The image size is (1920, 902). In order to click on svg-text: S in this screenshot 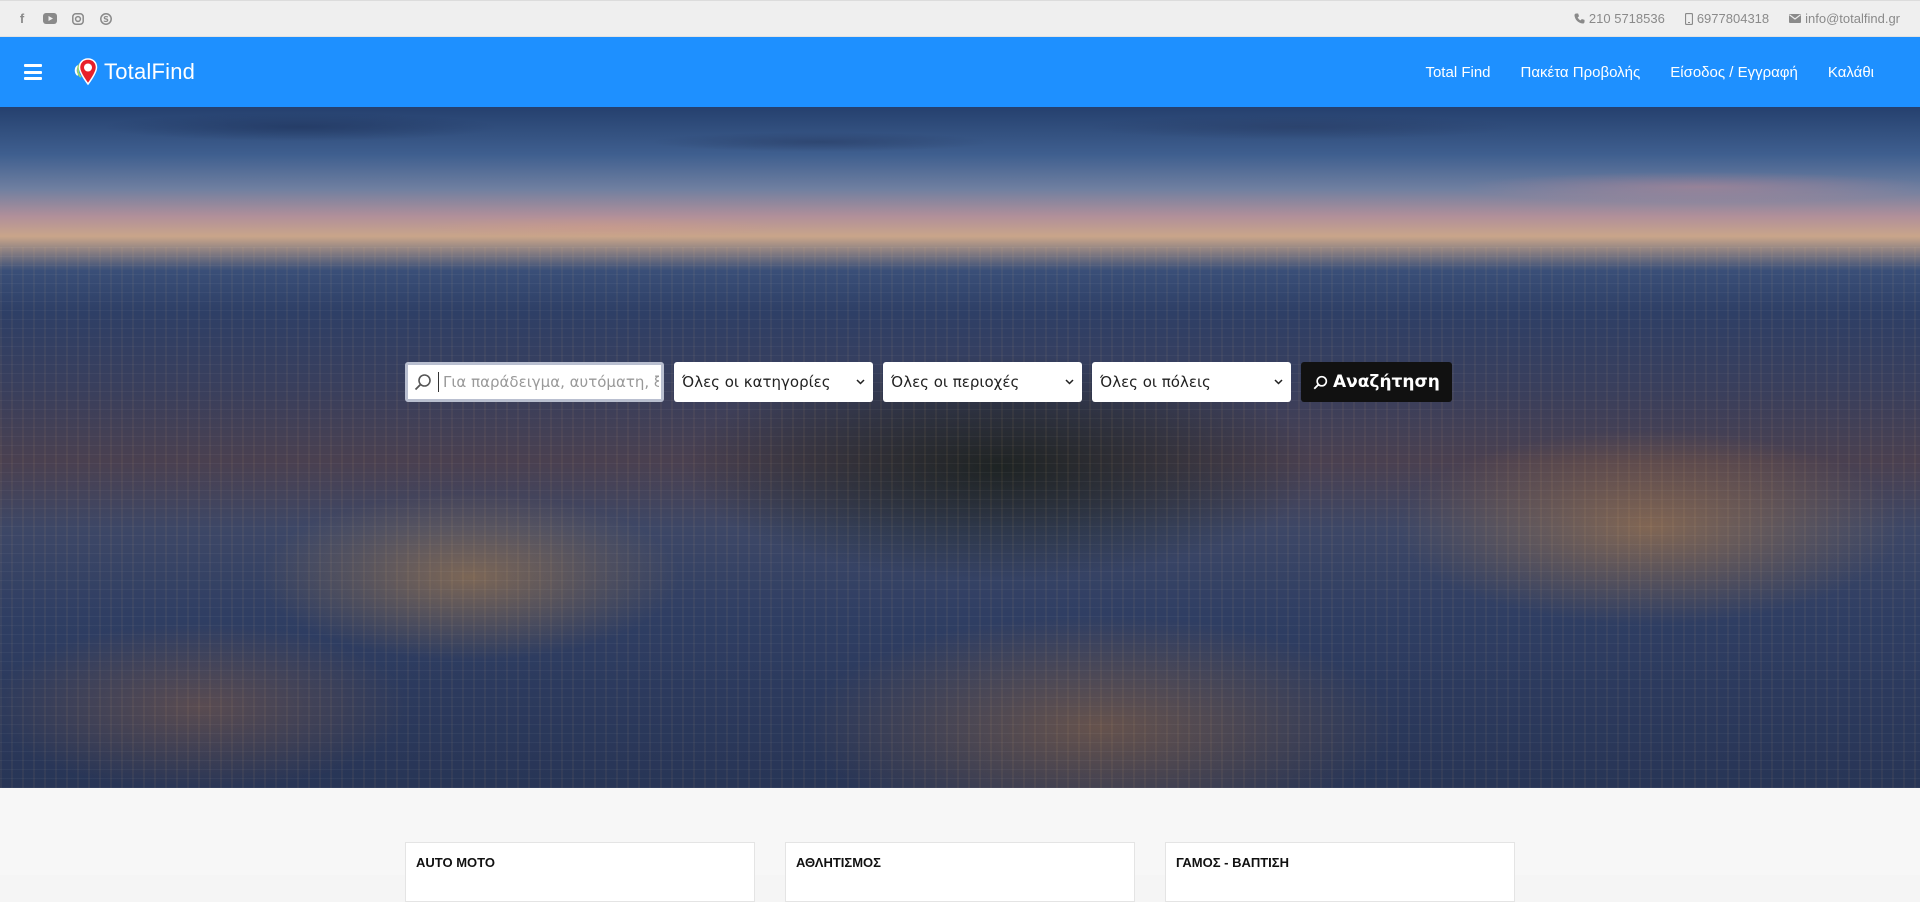, I will do `click(106, 19)`.